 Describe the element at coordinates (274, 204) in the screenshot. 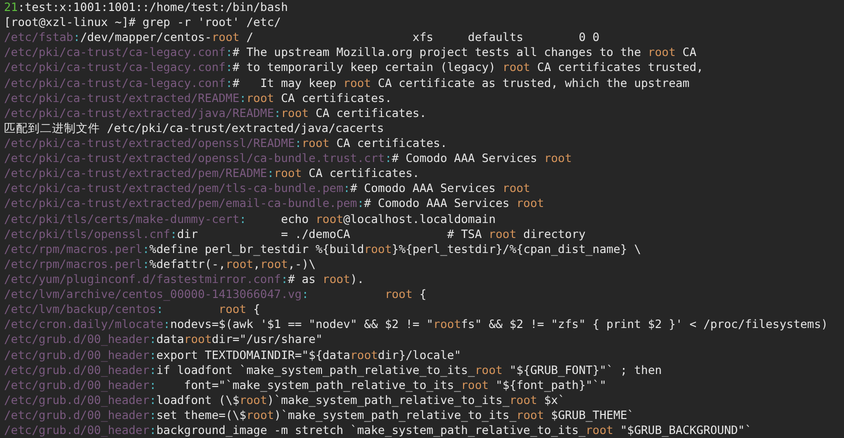

I see `output-line: /etc/pki/ca-trust/extracted/pem/email-ca-bundle.pem:# Comodo AAA Services root` at that location.